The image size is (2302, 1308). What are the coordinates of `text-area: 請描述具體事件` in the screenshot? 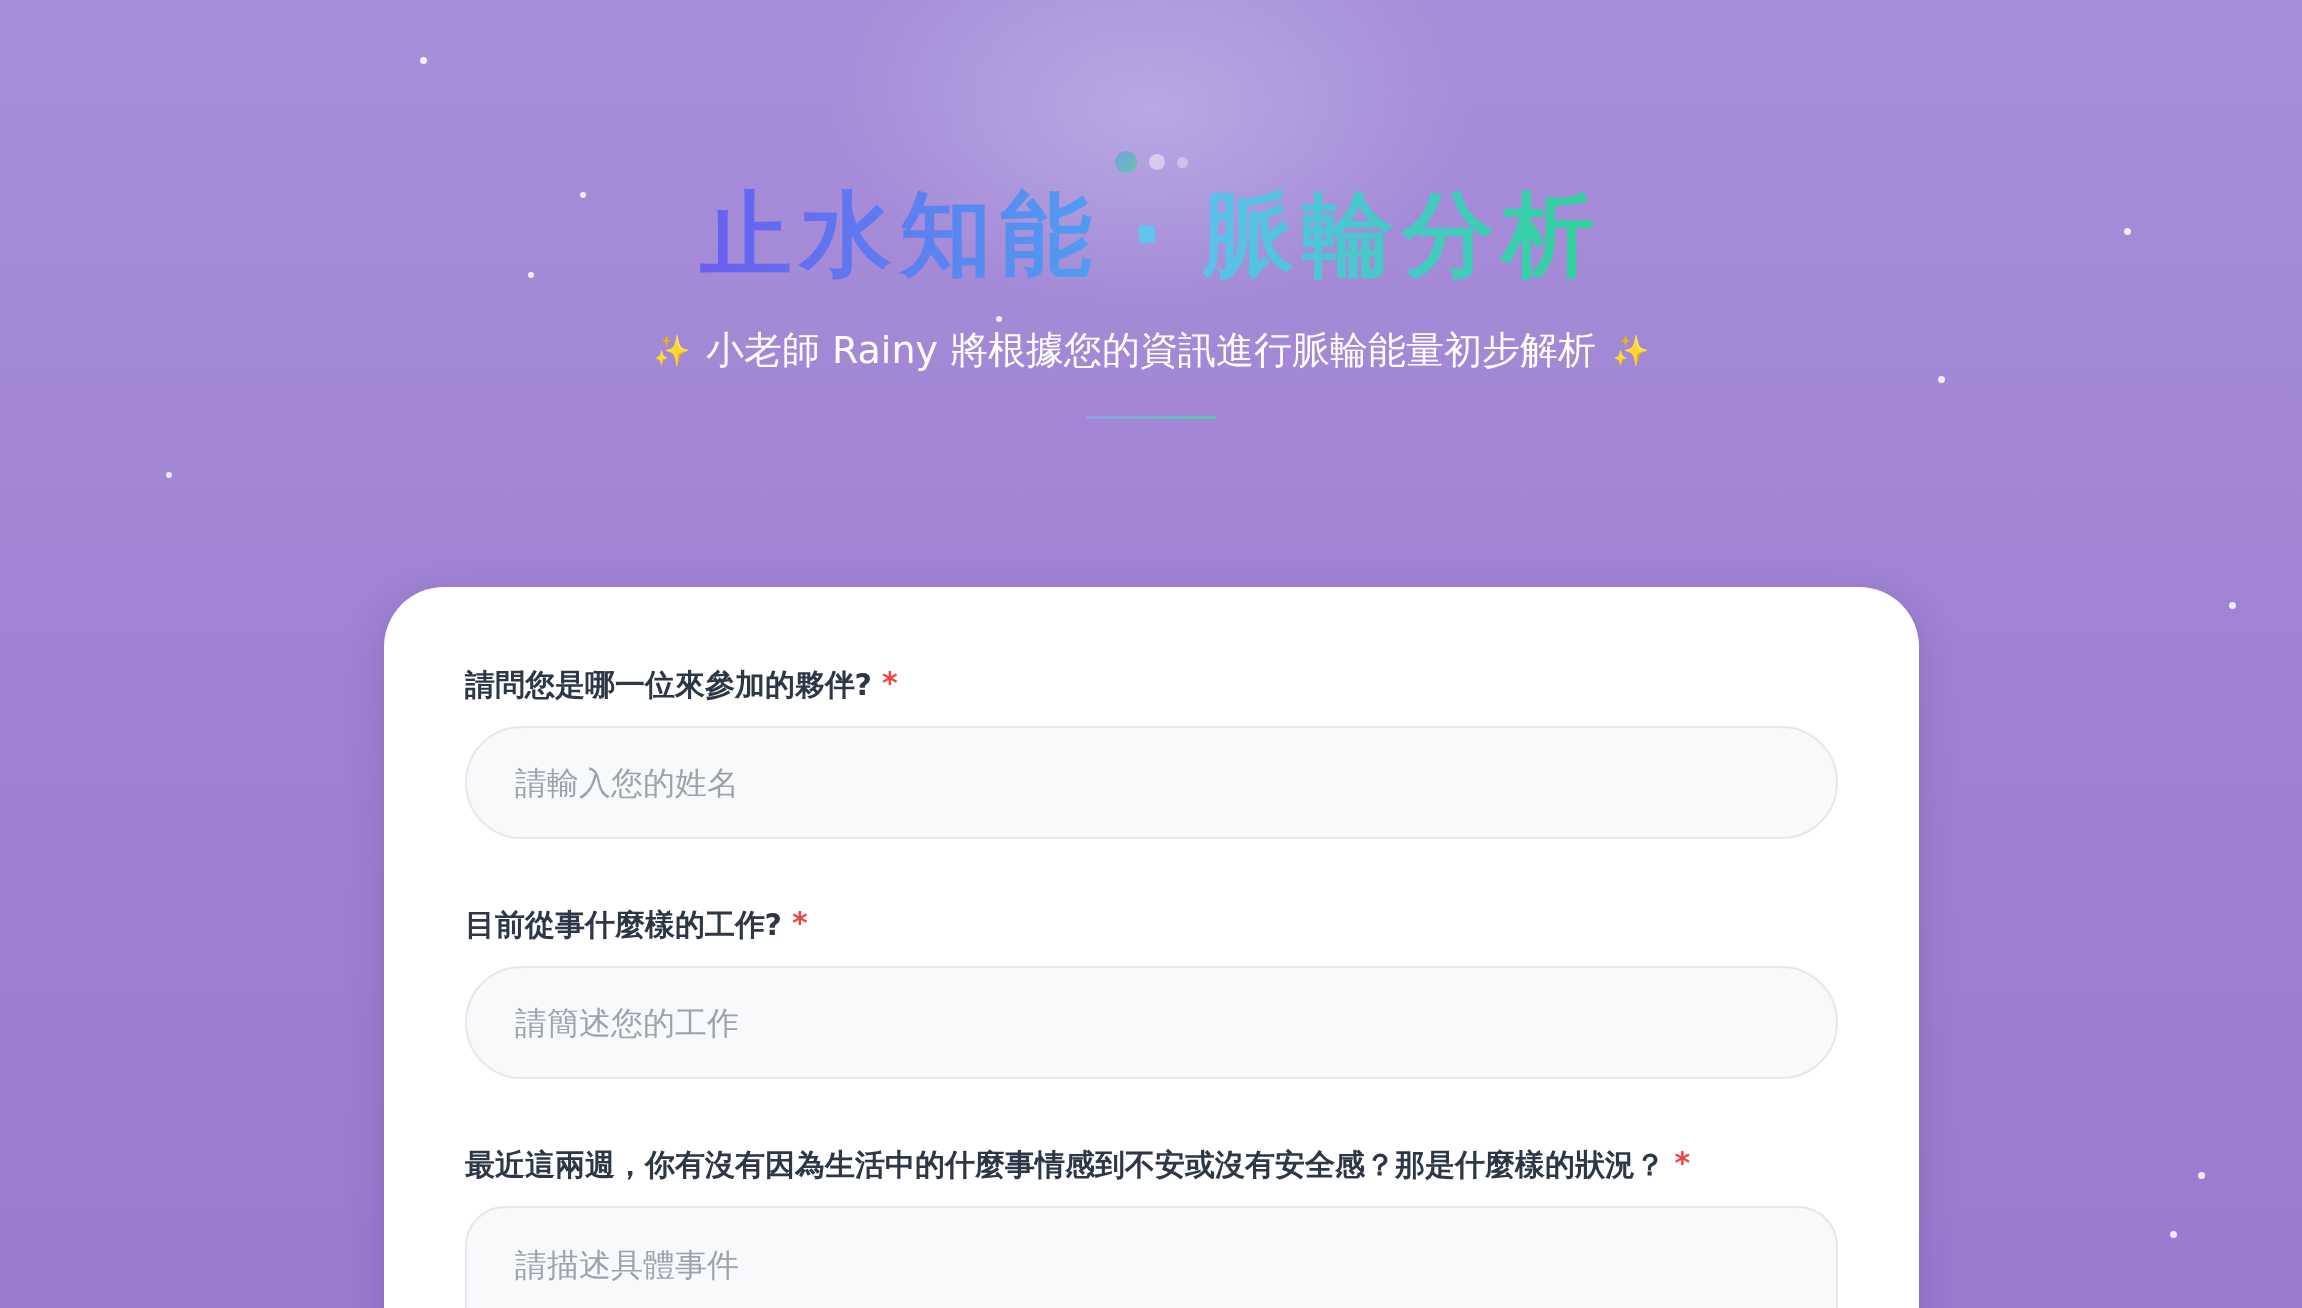 It's located at (1151, 1257).